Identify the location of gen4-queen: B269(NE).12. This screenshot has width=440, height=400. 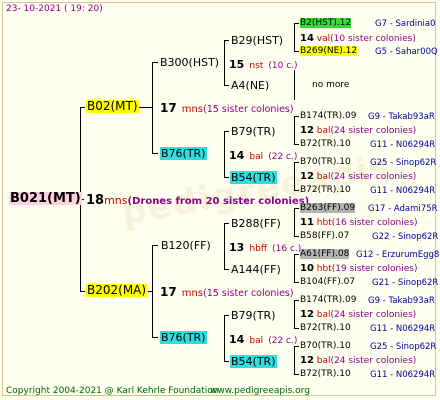
(329, 51).